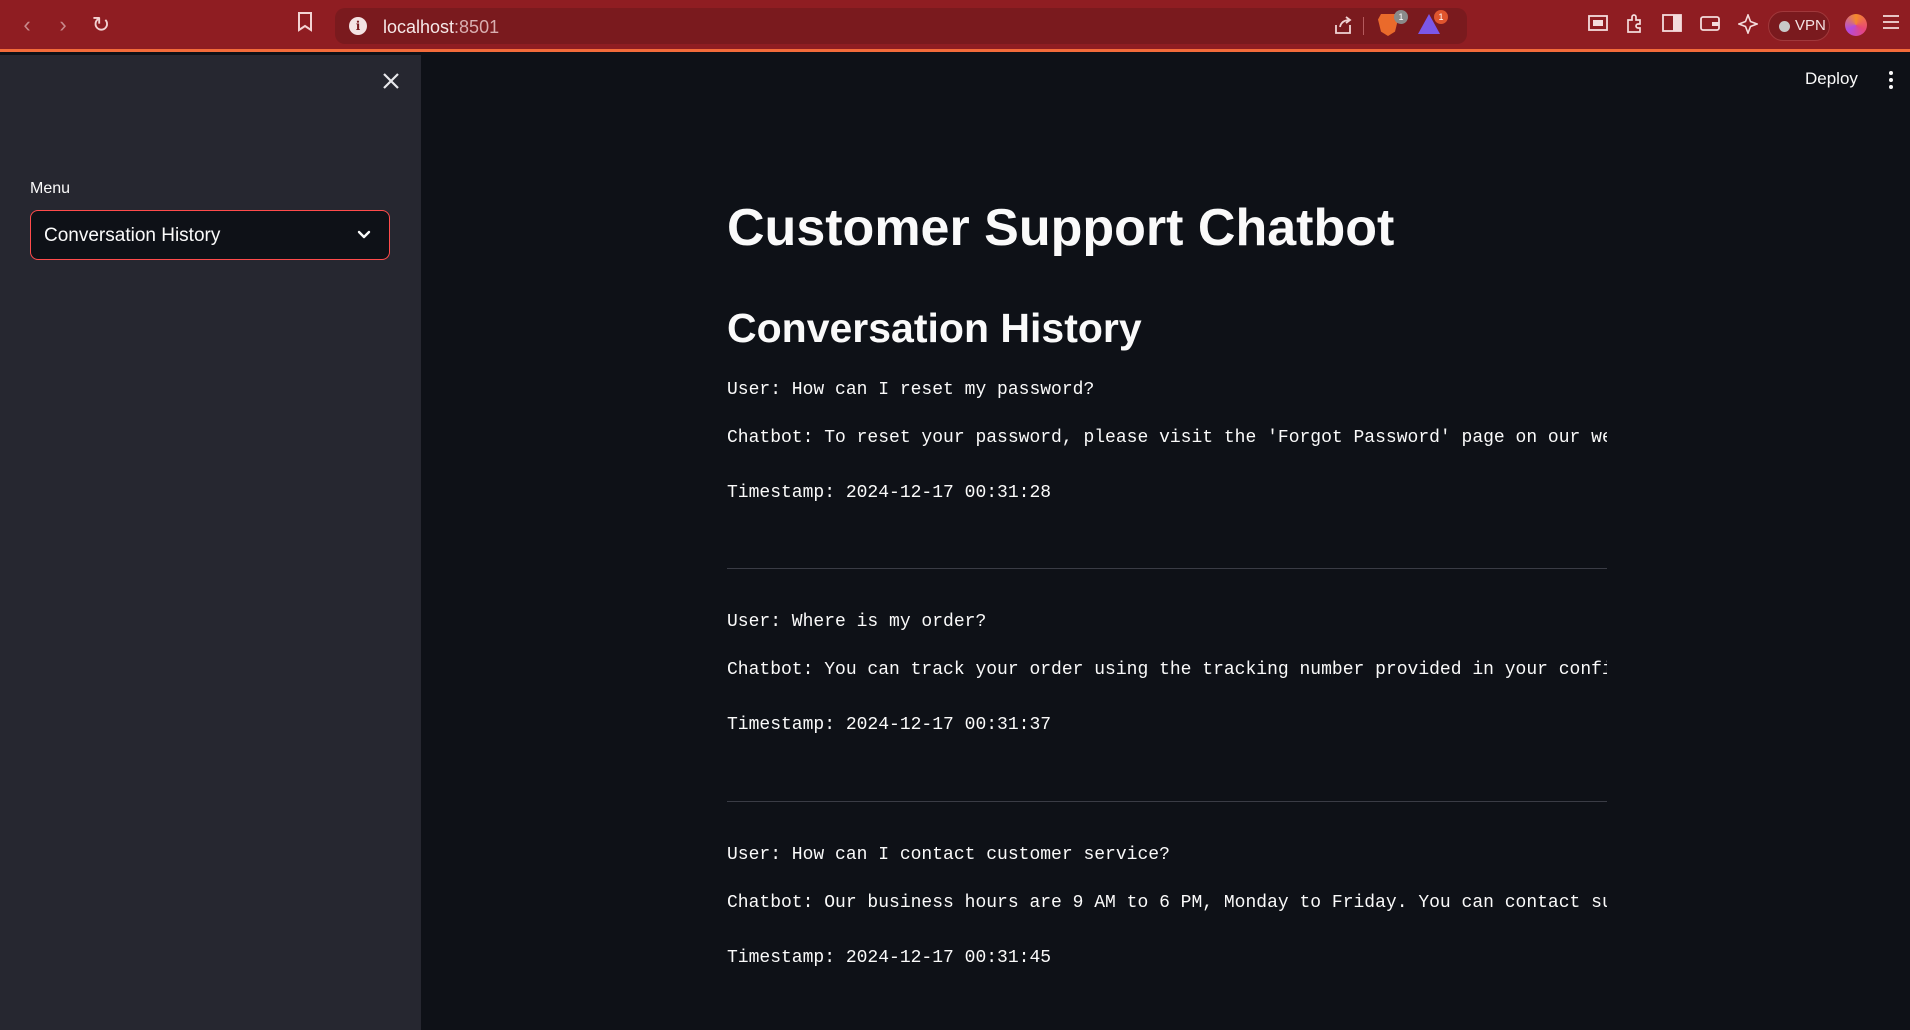 The image size is (1910, 1030). Describe the element at coordinates (1891, 25) in the screenshot. I see `hamburger-menu-icon` at that location.